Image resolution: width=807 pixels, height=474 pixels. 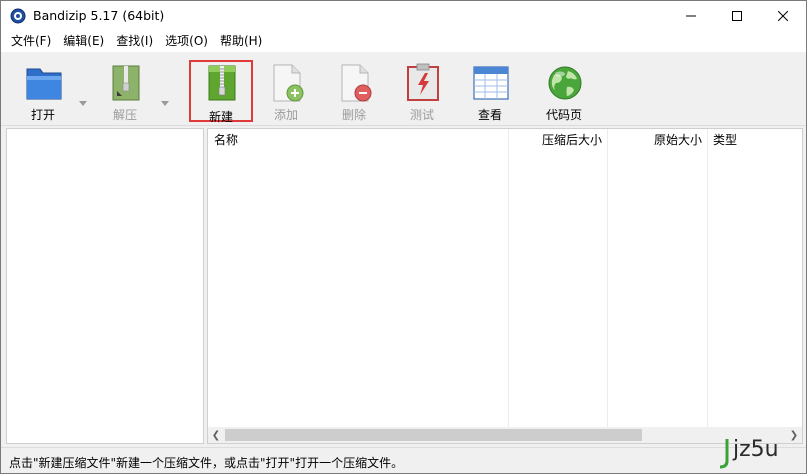 I want to click on column-header-type: 类型, so click(x=725, y=140).